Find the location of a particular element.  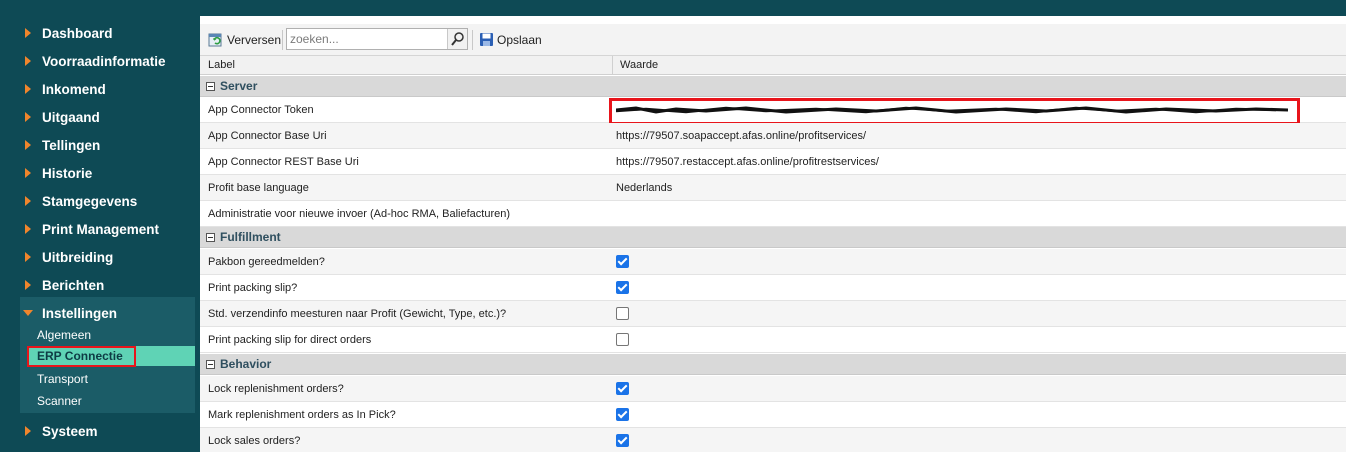

column-header-label: Label is located at coordinates (217, 65).